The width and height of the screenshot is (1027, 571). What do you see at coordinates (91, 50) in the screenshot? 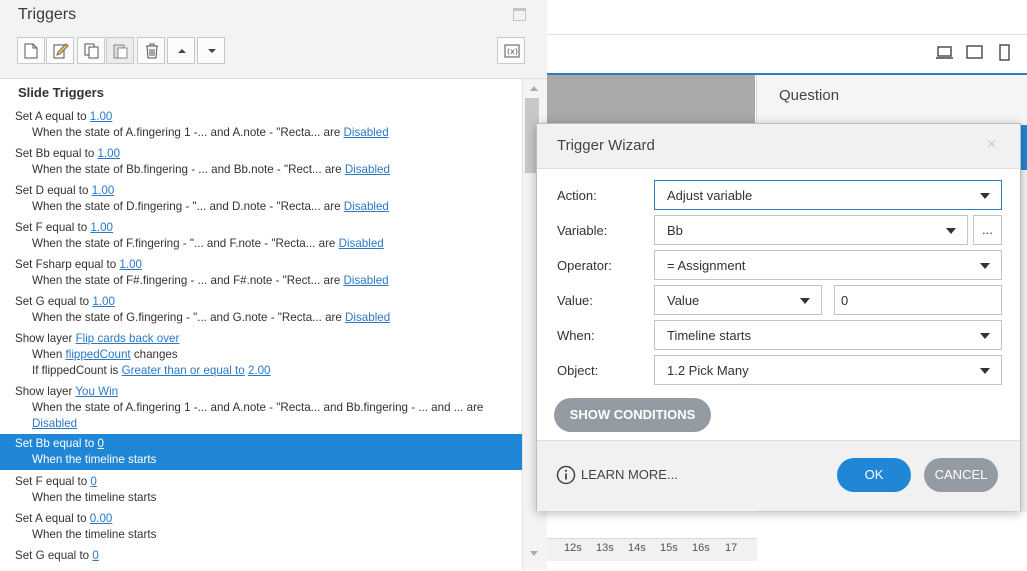
I see `copy-button` at bounding box center [91, 50].